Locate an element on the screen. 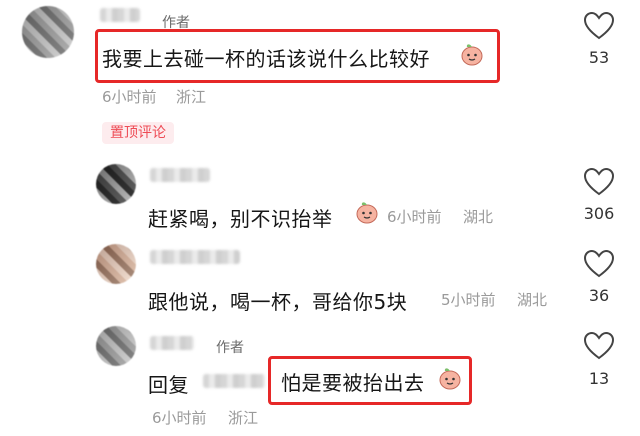 The height and width of the screenshot is (436, 640). comment-time: 6小时前 is located at coordinates (129, 97).